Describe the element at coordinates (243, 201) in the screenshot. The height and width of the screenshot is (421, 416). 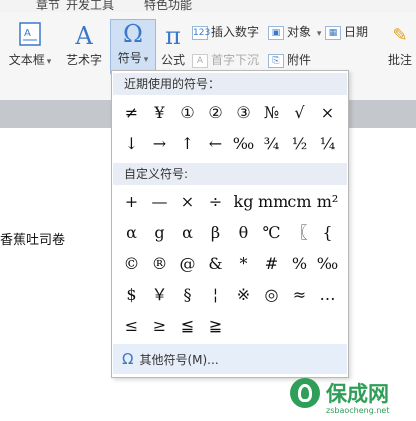
I see `symbol-cell: kg` at that location.